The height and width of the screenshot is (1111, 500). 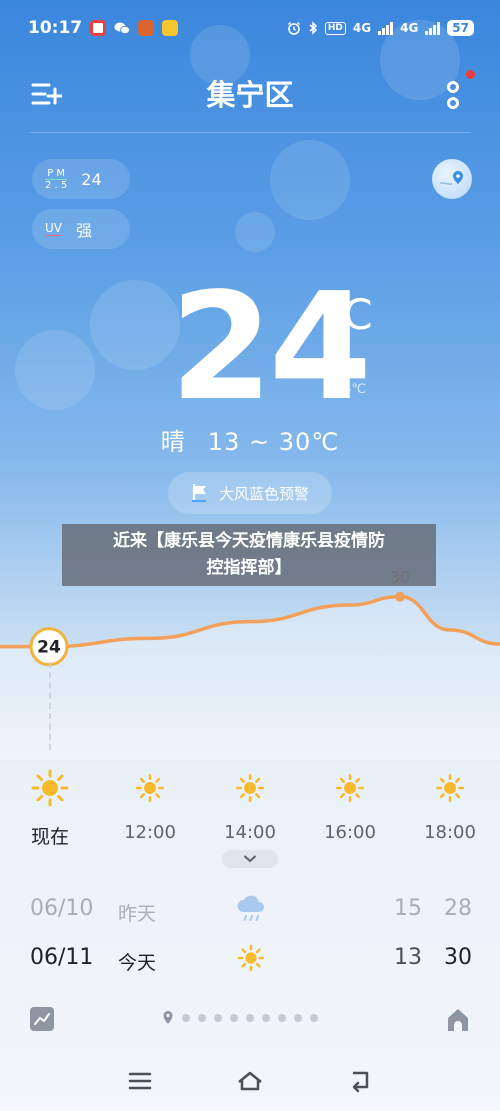 I want to click on status-time: 10:17, so click(x=55, y=28).